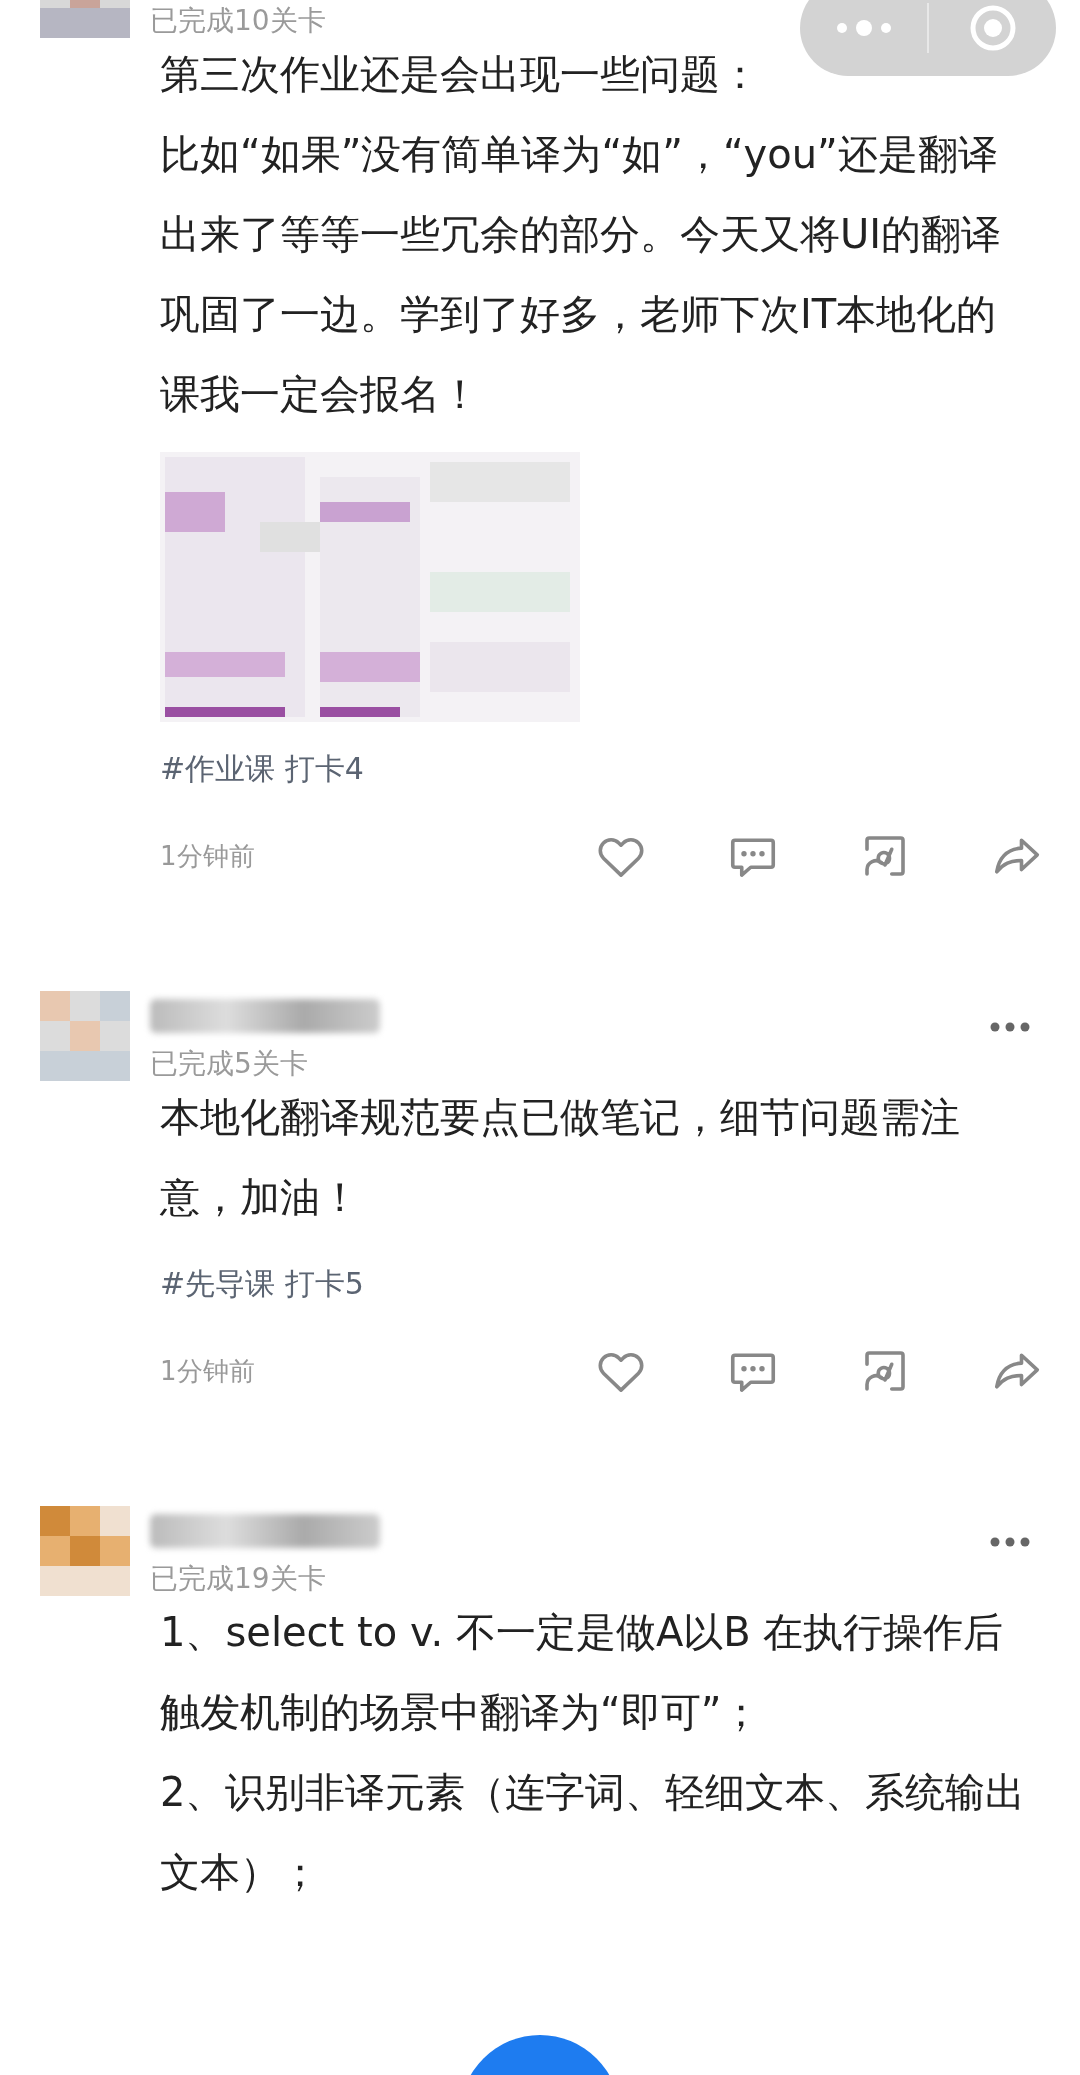 This screenshot has height=2075, width=1080. Describe the element at coordinates (593, 1832) in the screenshot. I see `post-text: 2、识别非译元素（连字词、轻细文本、系统输出文本）；` at that location.